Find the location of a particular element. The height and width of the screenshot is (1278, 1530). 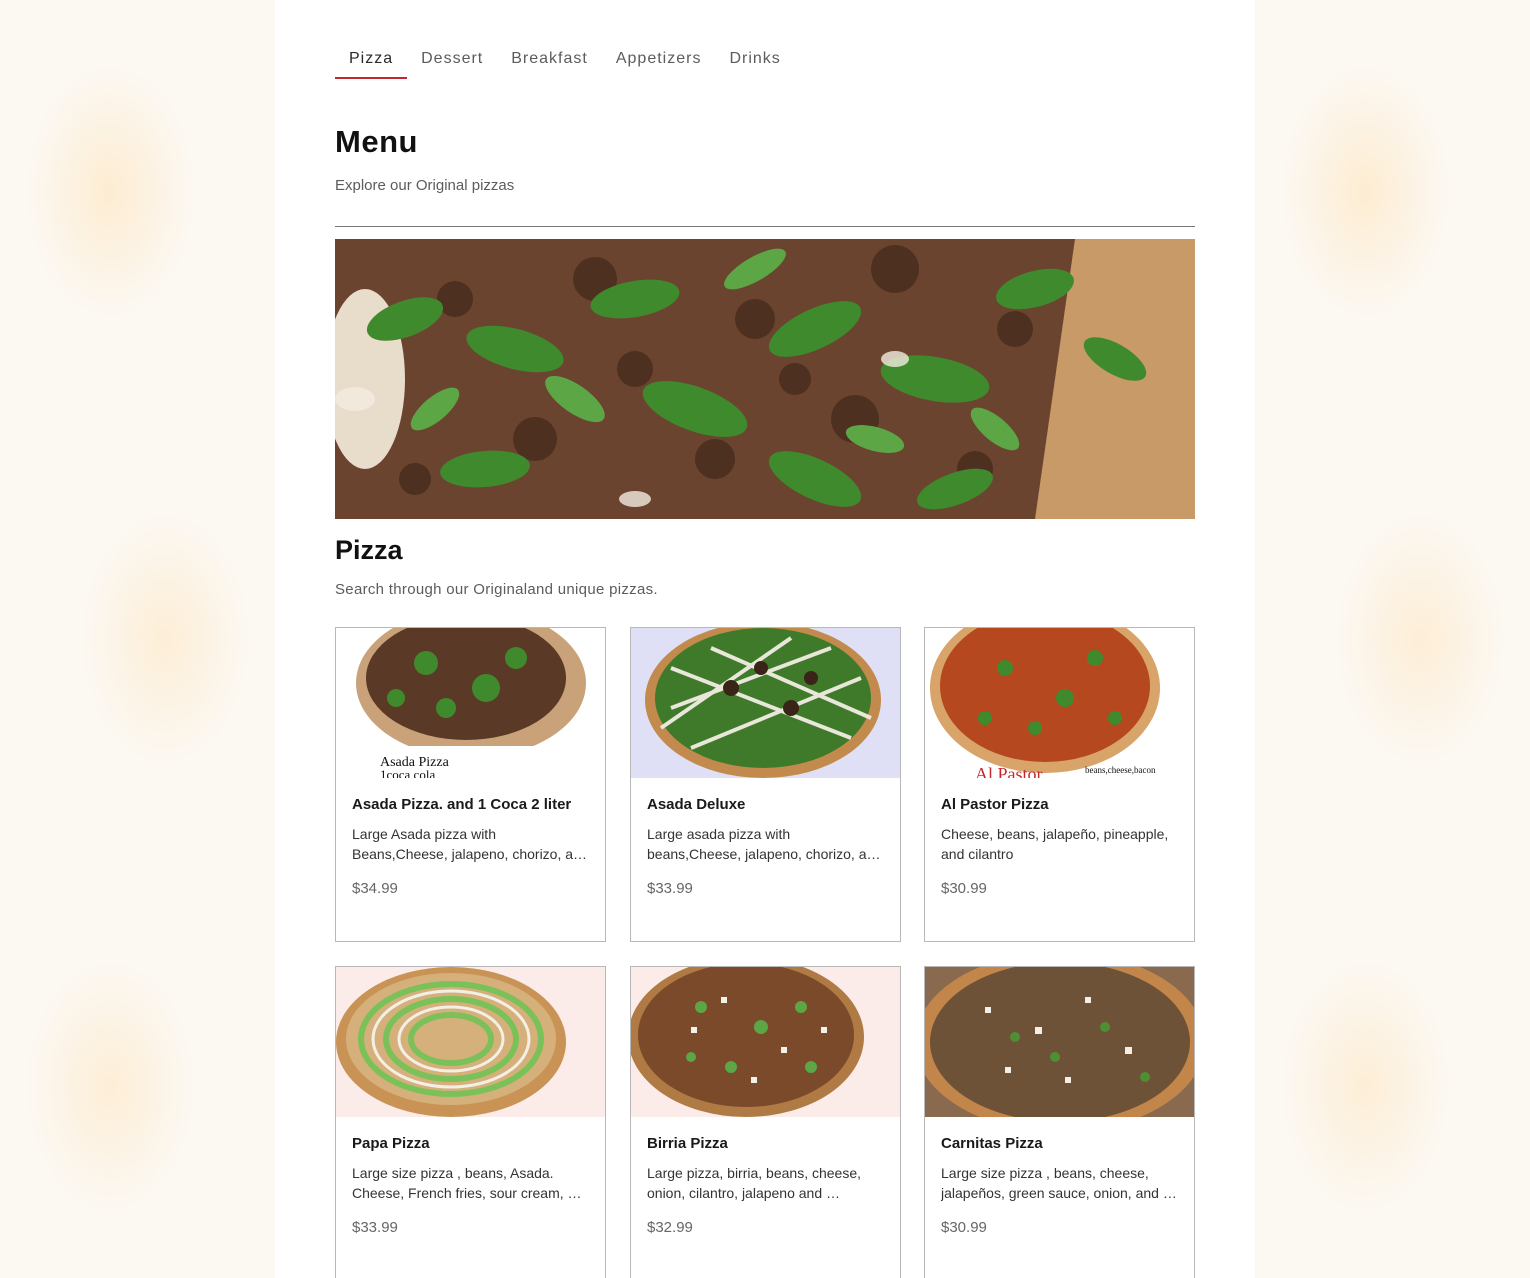

image-caption: Al Pastor is located at coordinates (1009, 771).